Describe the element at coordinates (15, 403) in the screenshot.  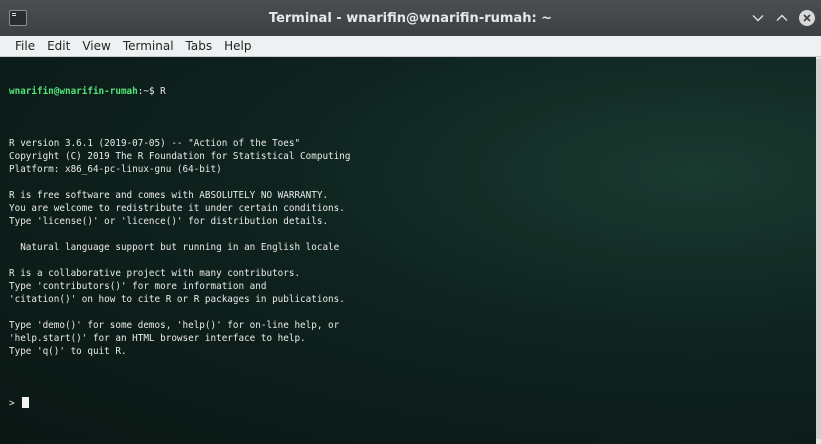
I see `r-prompt: >` at that location.